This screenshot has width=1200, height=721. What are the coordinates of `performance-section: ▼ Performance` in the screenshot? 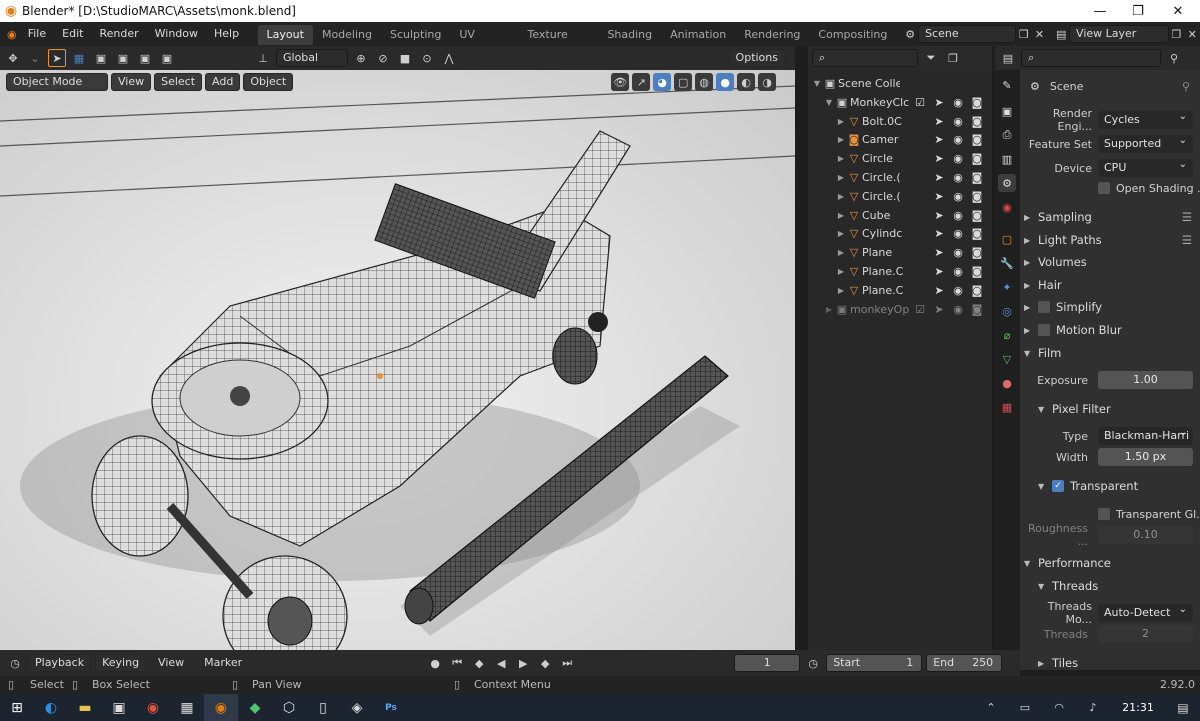 It's located at (1110, 563).